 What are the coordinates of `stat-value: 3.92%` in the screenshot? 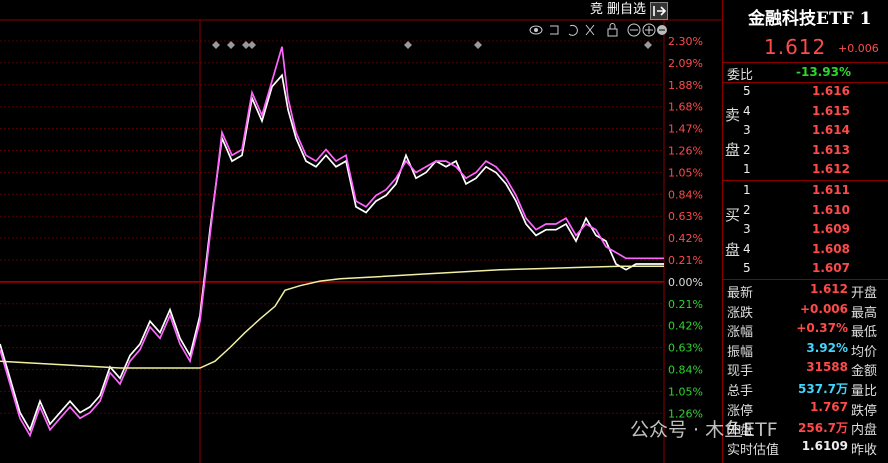 It's located at (827, 347).